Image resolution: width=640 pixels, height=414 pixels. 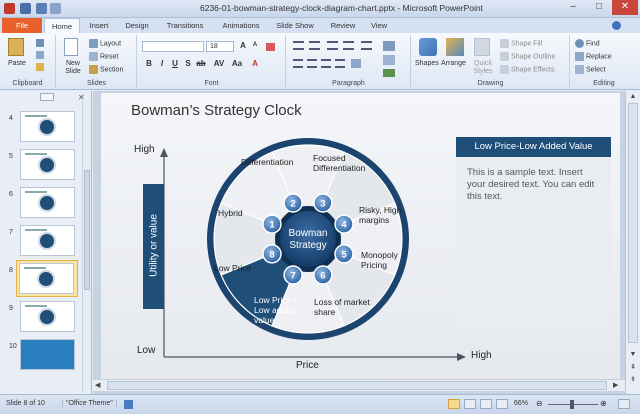 What do you see at coordinates (40, 55) in the screenshot?
I see `copy-icon` at bounding box center [40, 55].